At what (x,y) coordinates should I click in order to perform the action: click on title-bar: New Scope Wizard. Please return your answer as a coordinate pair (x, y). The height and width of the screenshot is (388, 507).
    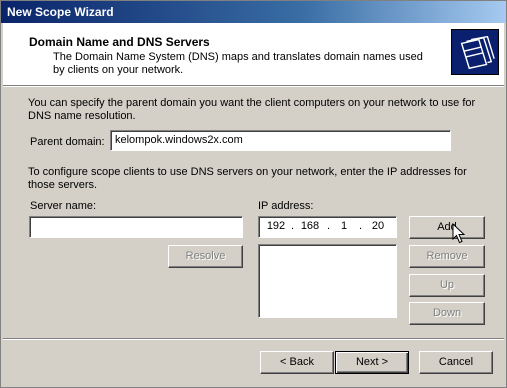
    Looking at the image, I should click on (253, 12).